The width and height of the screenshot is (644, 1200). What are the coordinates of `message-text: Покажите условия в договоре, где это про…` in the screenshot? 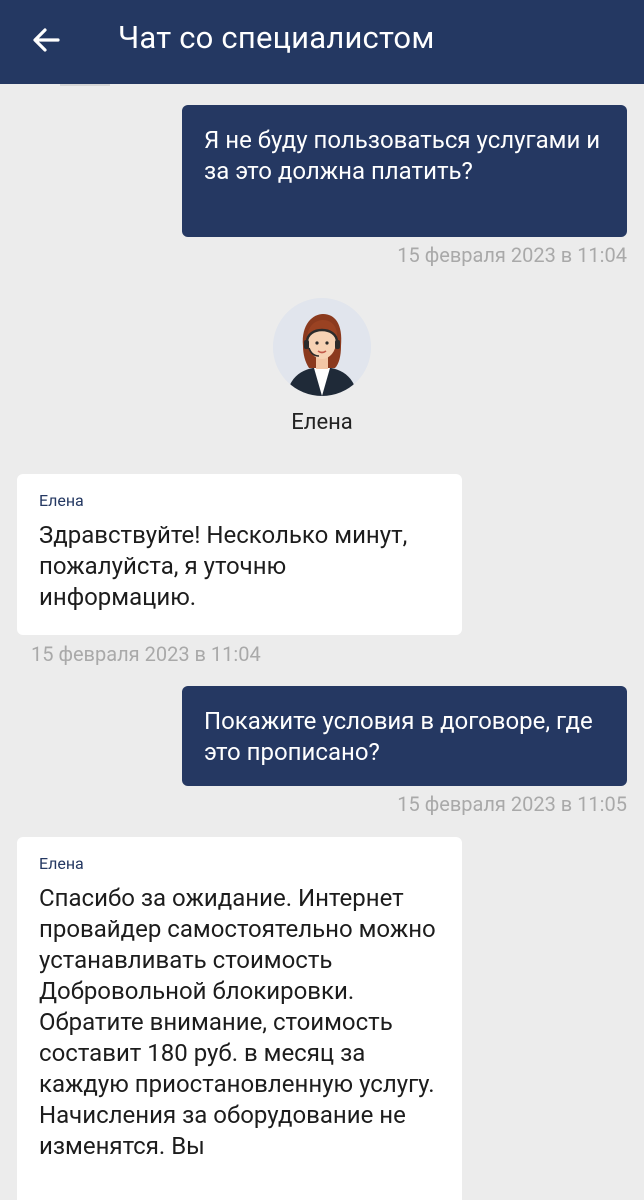 It's located at (398, 736).